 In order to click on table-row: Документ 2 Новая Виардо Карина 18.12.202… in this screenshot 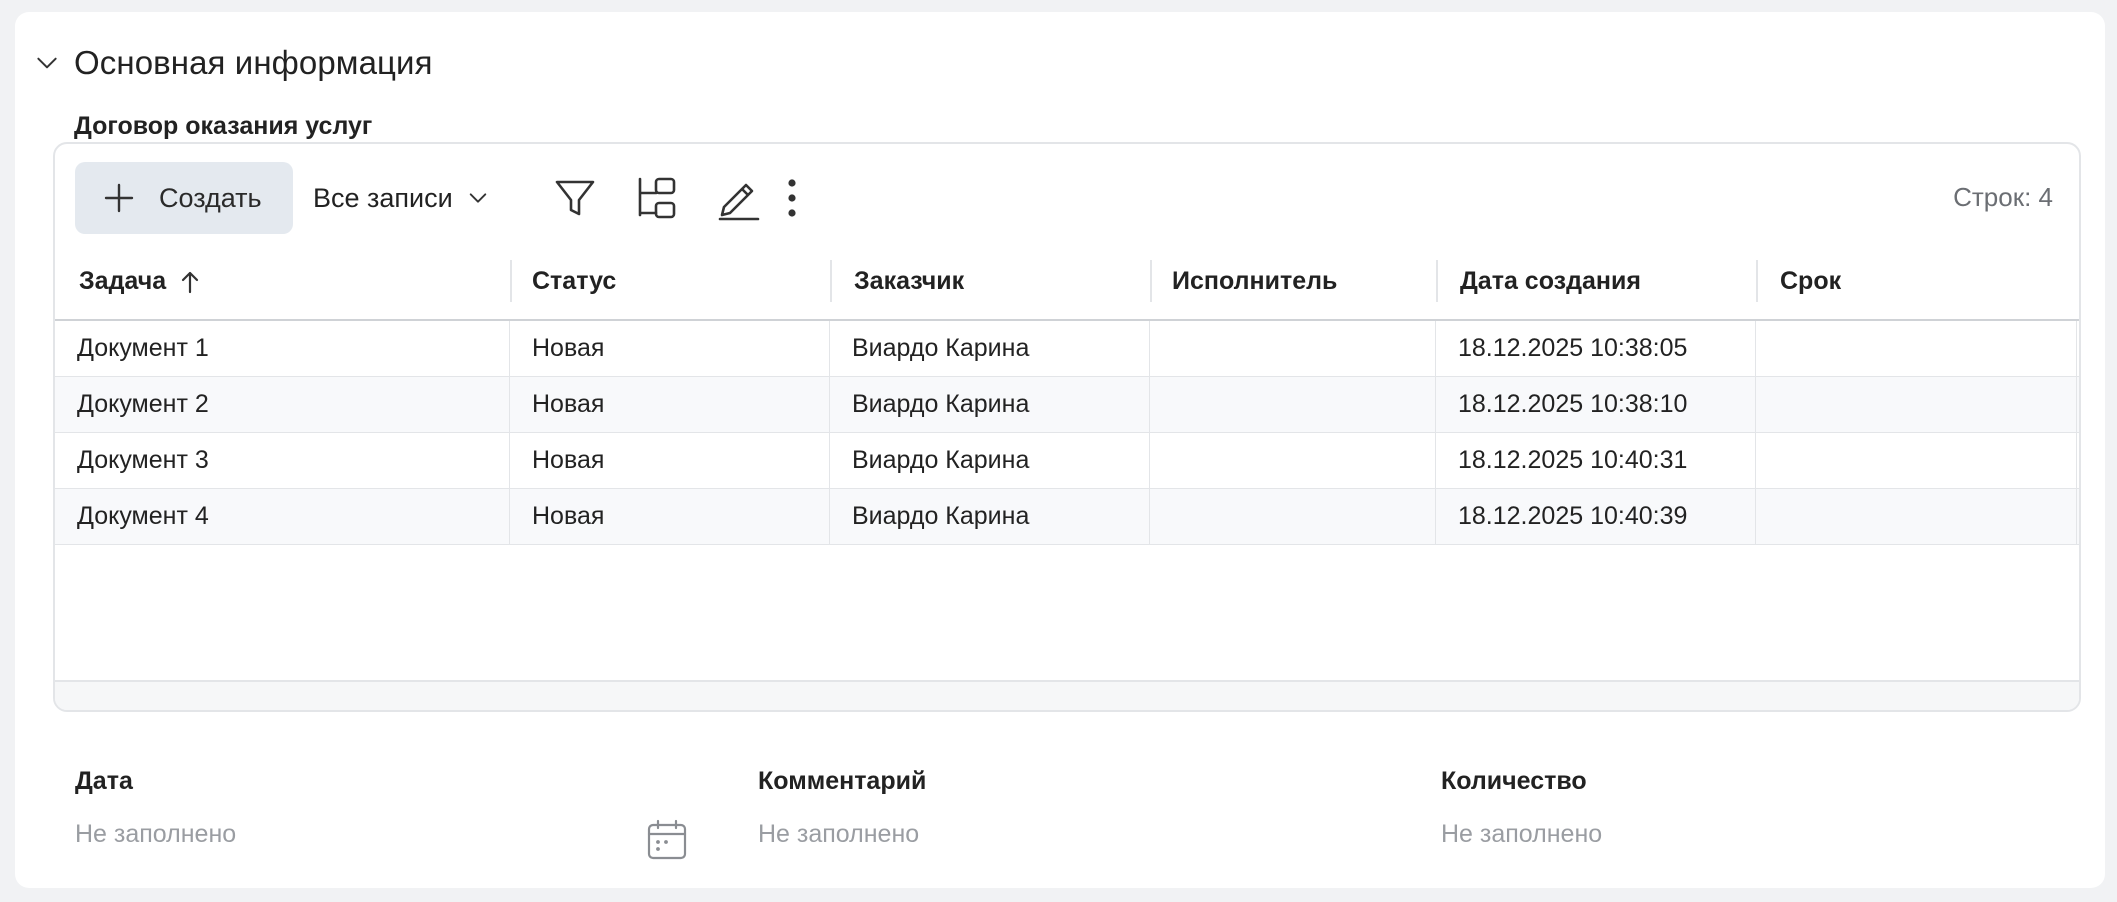, I will do `click(1067, 405)`.